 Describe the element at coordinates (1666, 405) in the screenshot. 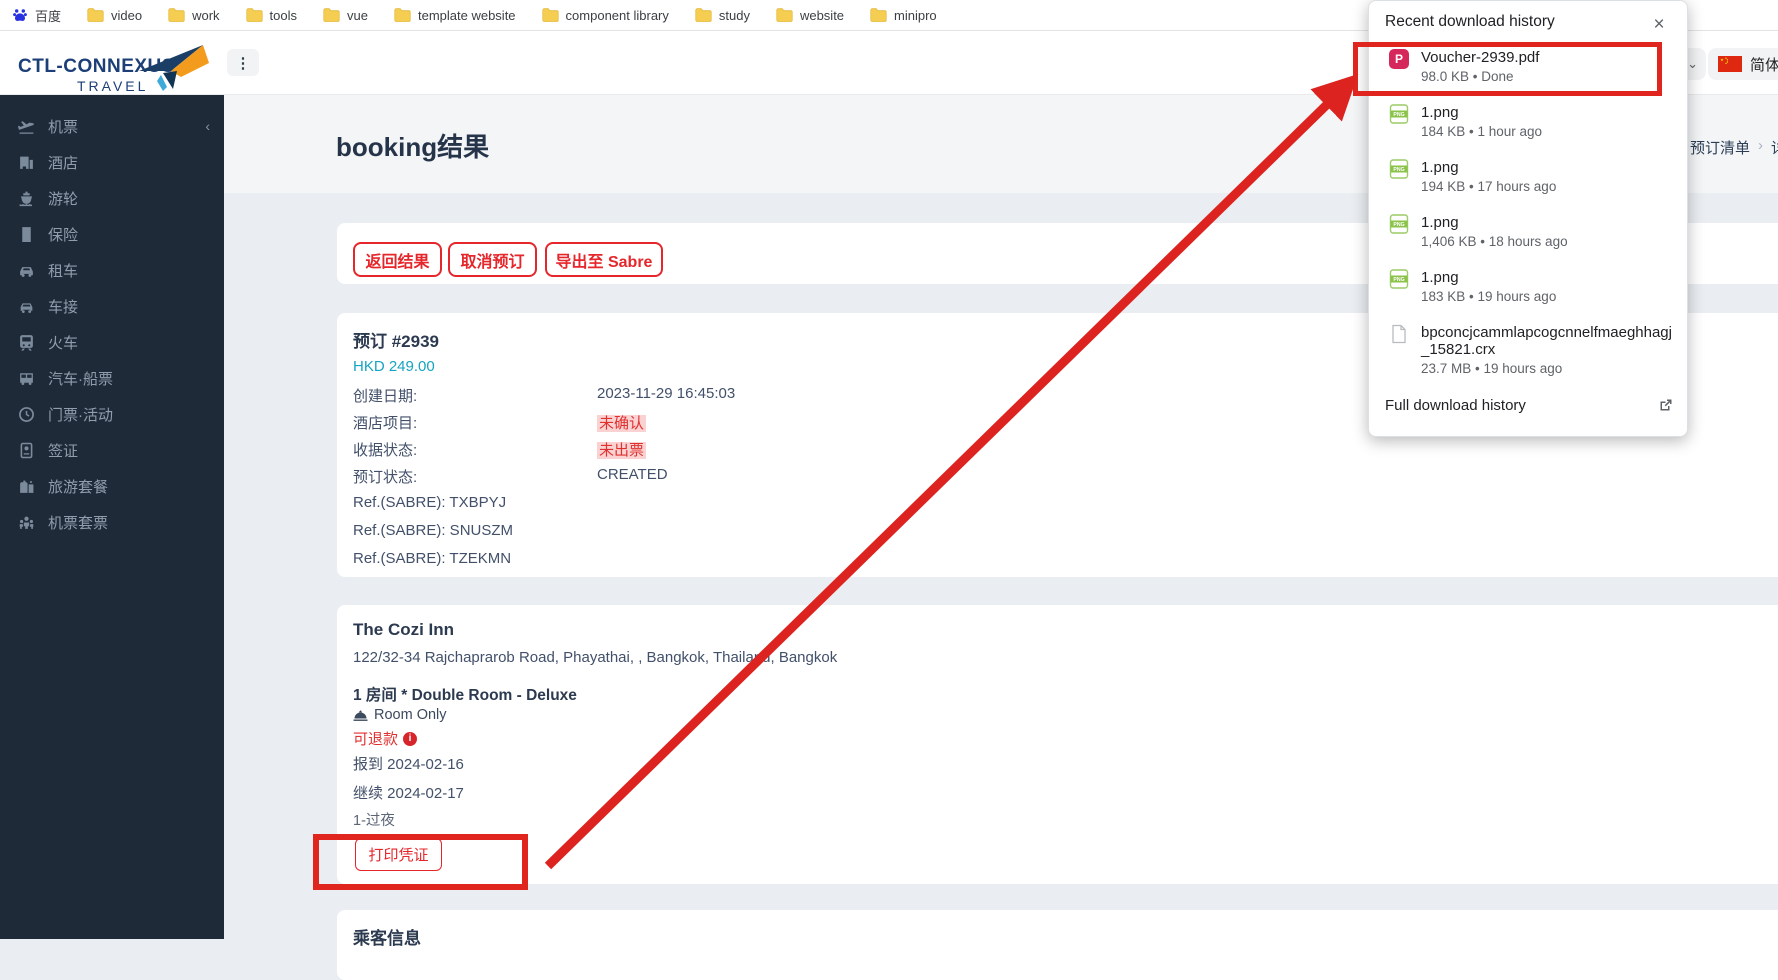

I see `external-link-icon` at that location.